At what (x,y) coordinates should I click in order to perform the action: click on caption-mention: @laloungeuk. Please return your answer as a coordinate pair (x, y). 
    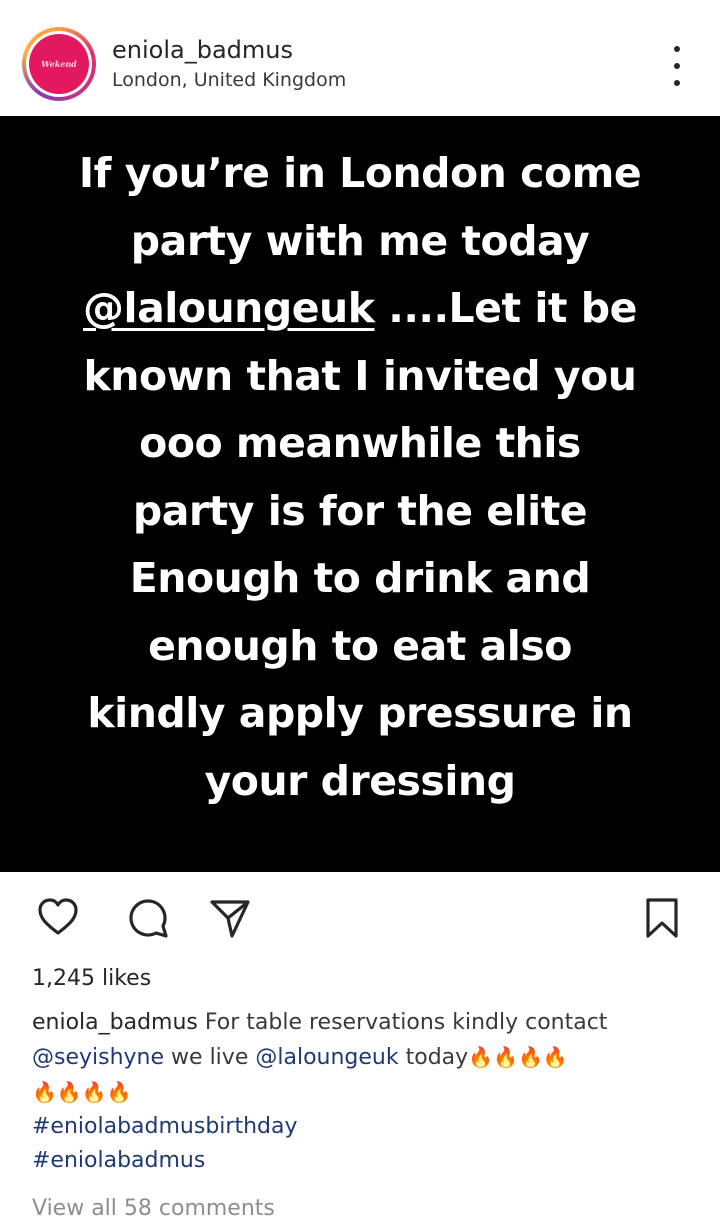
    Looking at the image, I should click on (326, 1057).